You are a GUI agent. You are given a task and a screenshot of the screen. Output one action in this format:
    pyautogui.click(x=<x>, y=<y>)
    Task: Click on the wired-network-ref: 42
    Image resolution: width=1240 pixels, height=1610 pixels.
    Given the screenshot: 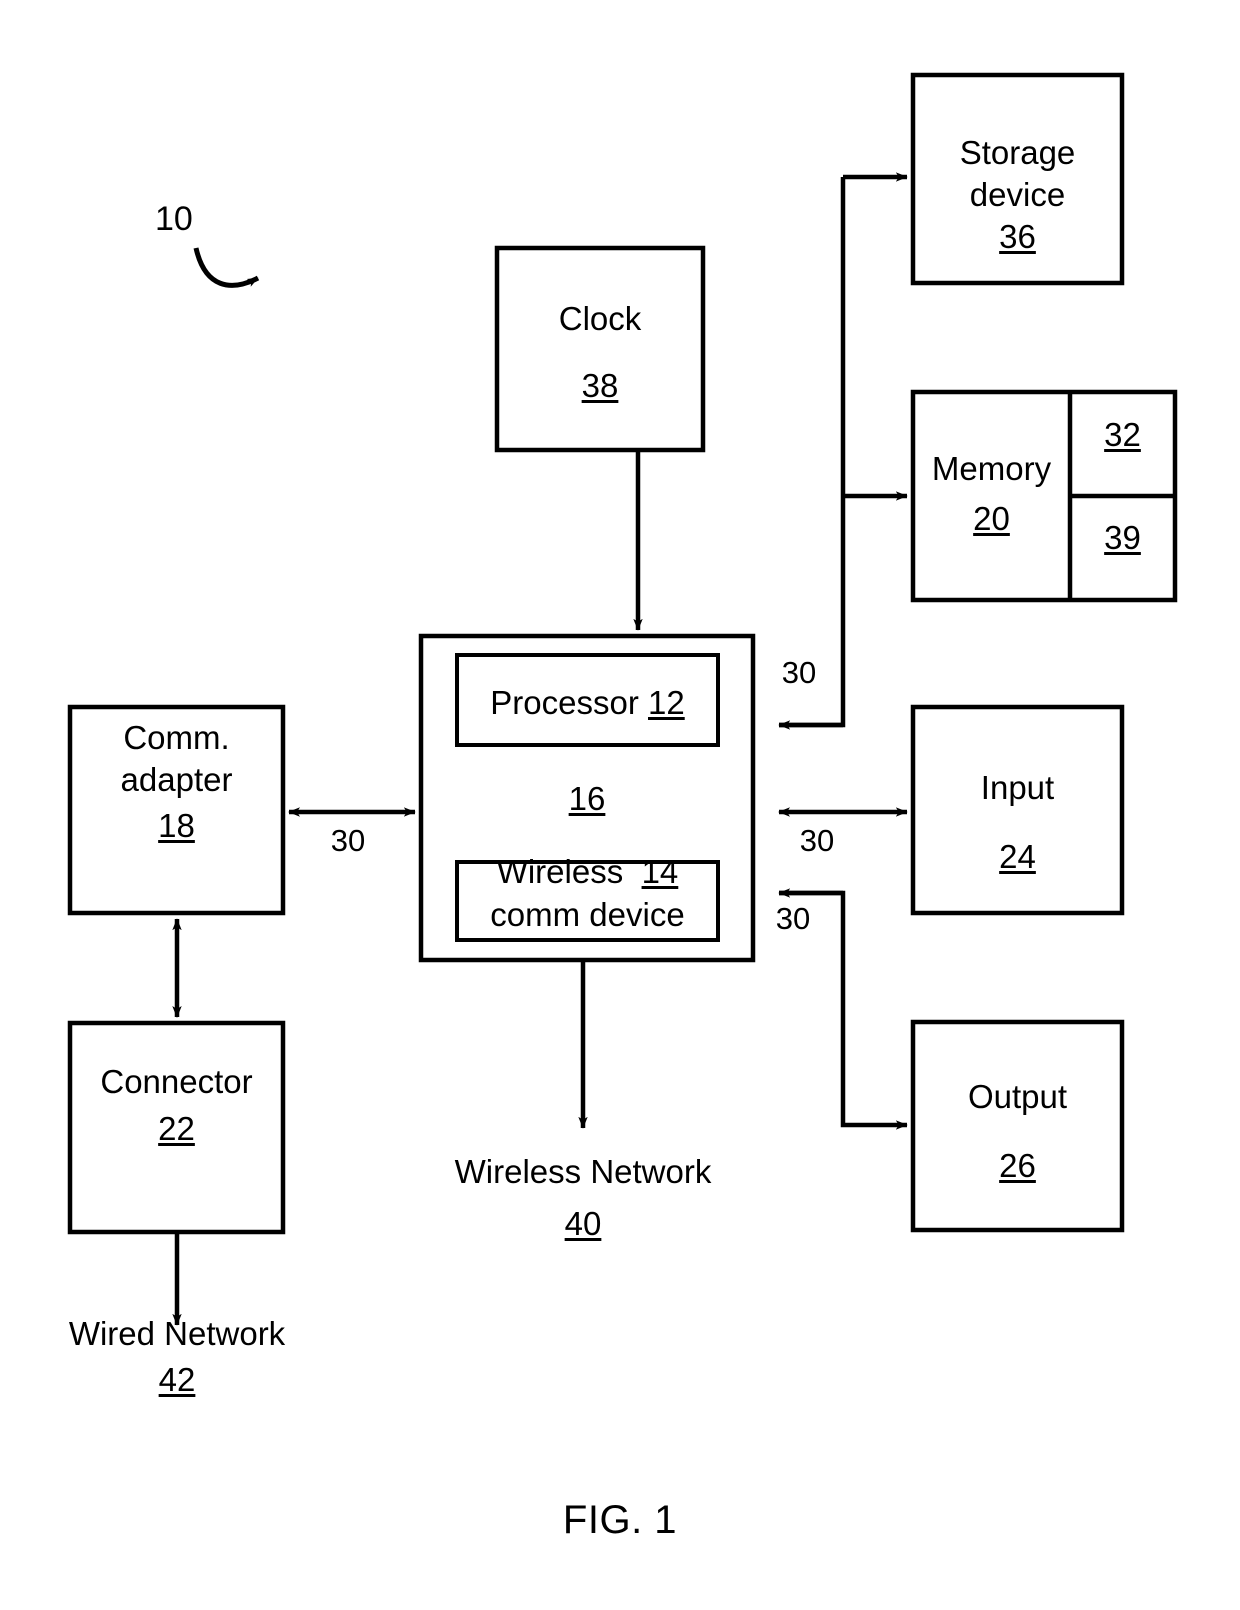 What is the action you would take?
    pyautogui.click(x=177, y=1379)
    